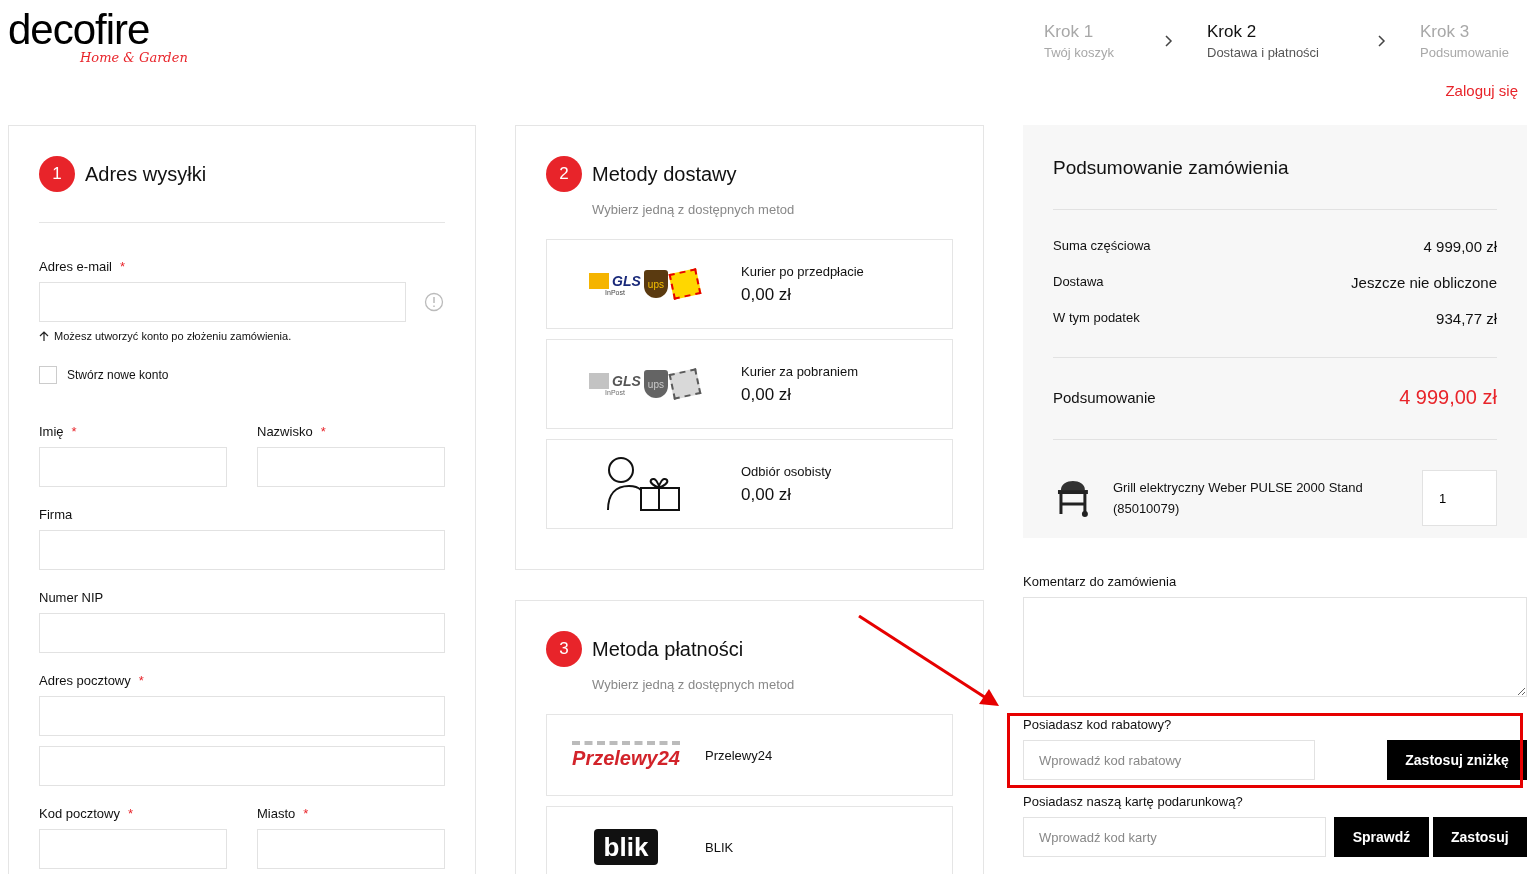 This screenshot has width=1528, height=874. I want to click on summary-value: 934,77 zł, so click(1466, 318).